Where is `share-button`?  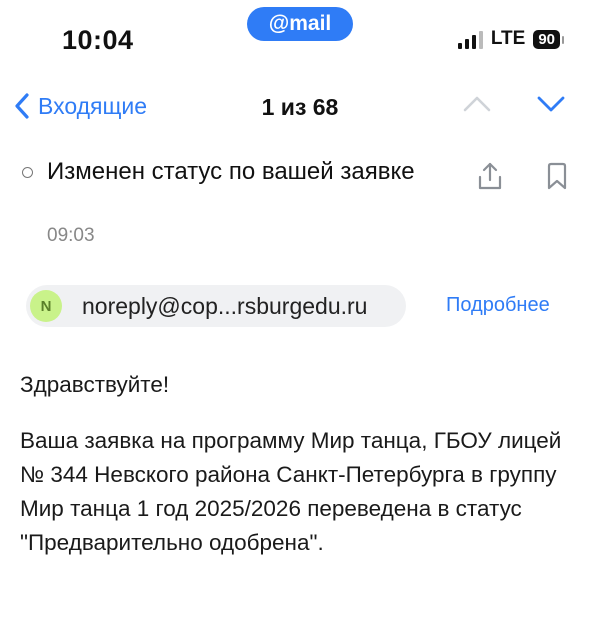 share-button is located at coordinates (490, 178).